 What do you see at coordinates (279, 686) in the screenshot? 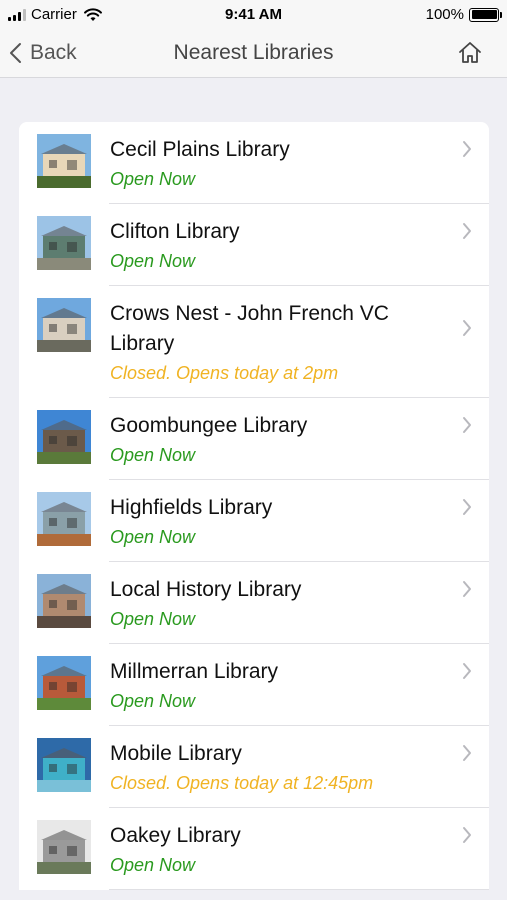
I see `library-text: Millmerran Library Open Now` at bounding box center [279, 686].